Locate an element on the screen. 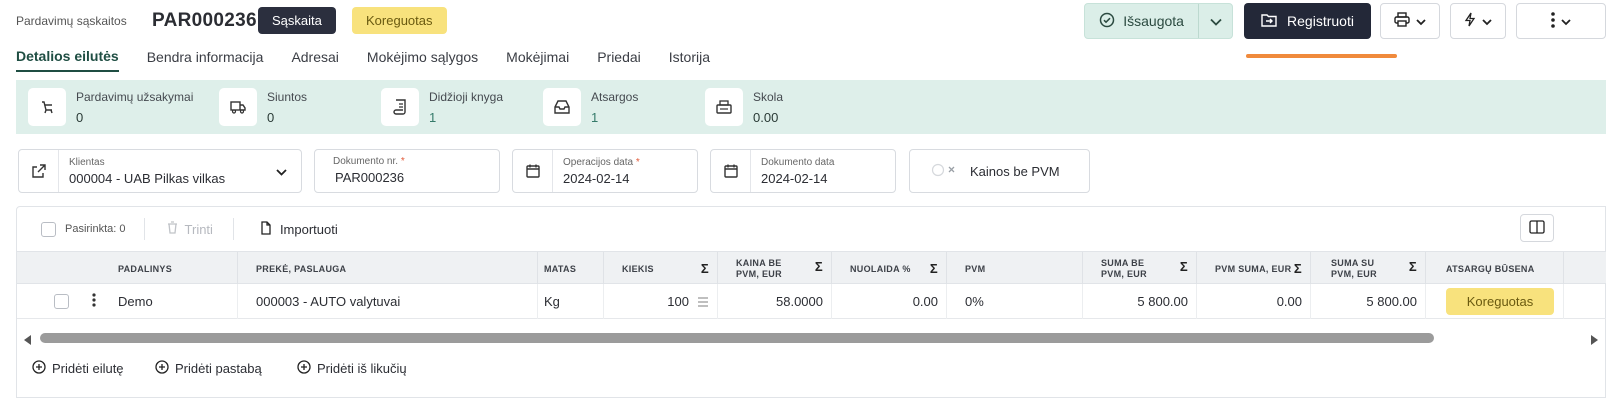 Image resolution: width=1606 pixels, height=398 pixels. tab-payment-terms: Mokėjimo sąlygos is located at coordinates (422, 60).